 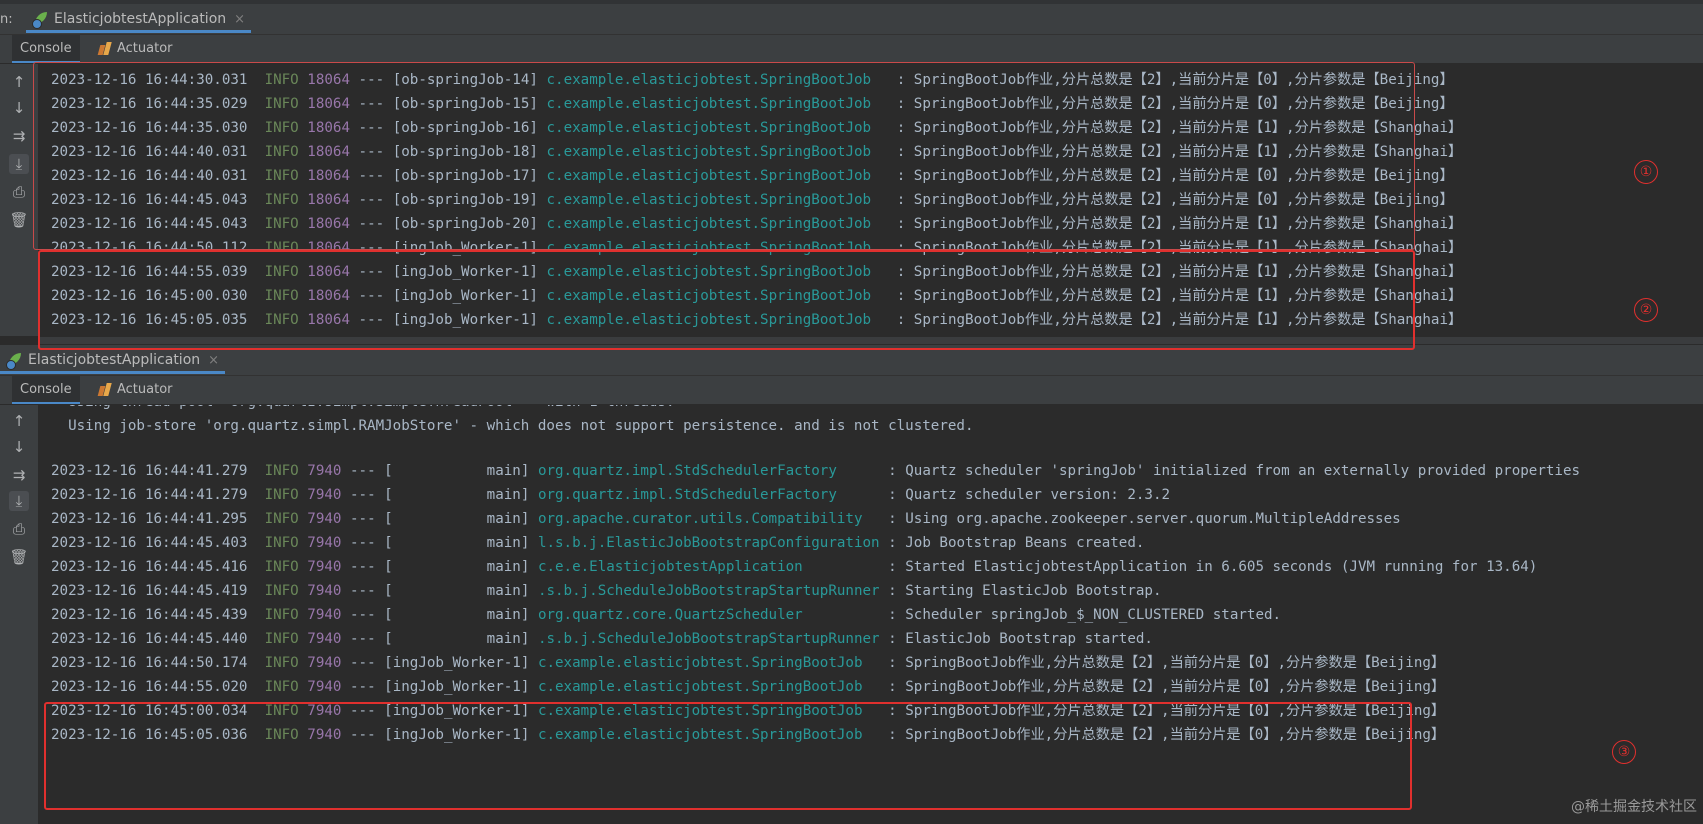 What do you see at coordinates (1646, 172) in the screenshot?
I see `marker-1: ①` at bounding box center [1646, 172].